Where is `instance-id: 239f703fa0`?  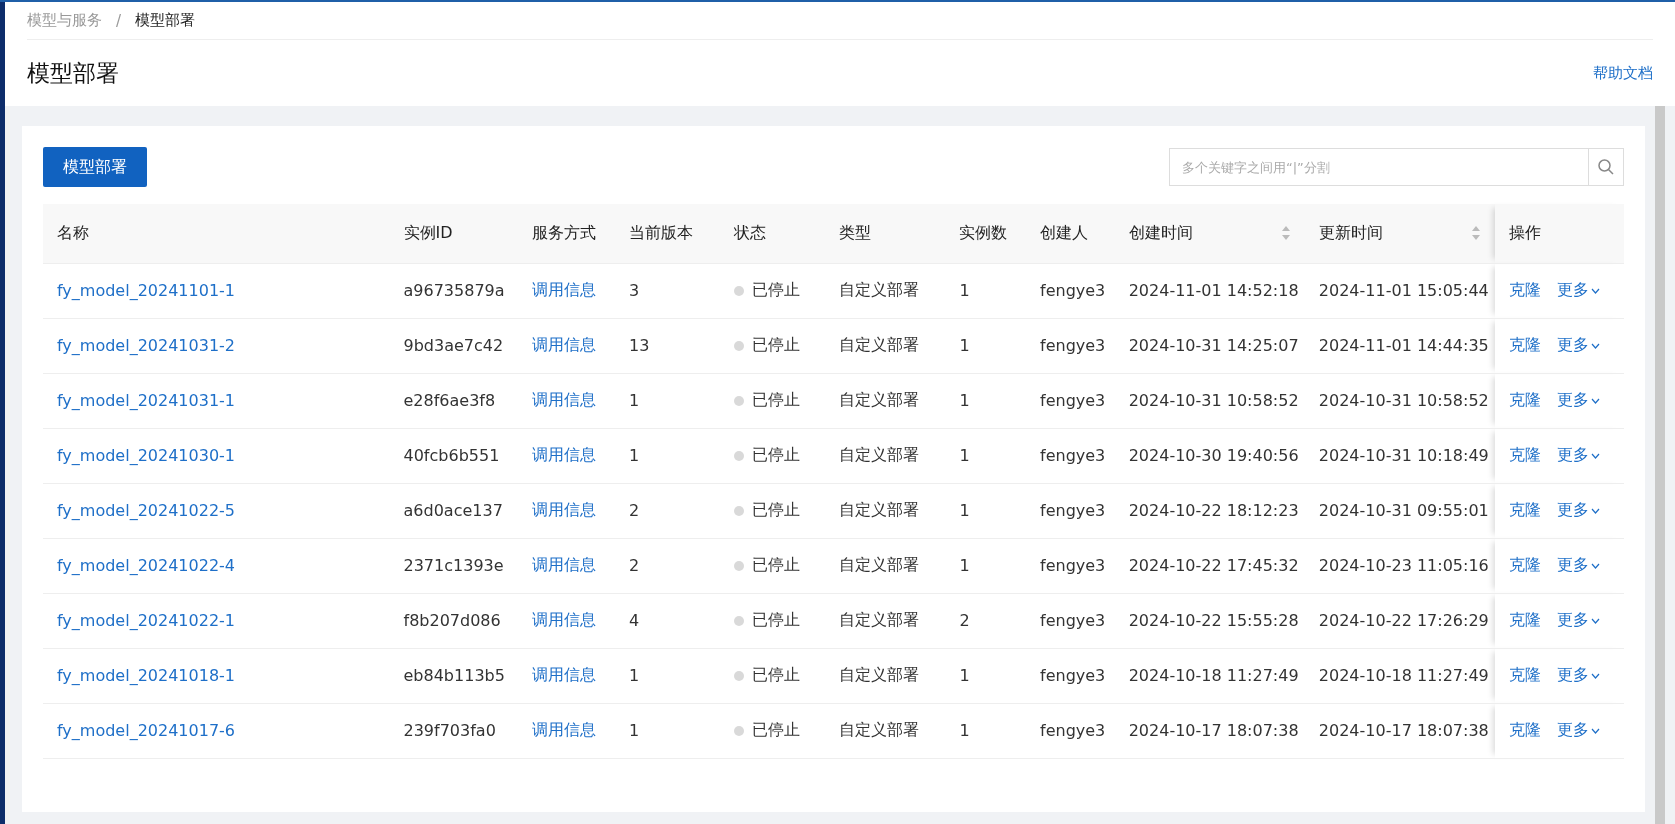 instance-id: 239f703fa0 is located at coordinates (449, 730).